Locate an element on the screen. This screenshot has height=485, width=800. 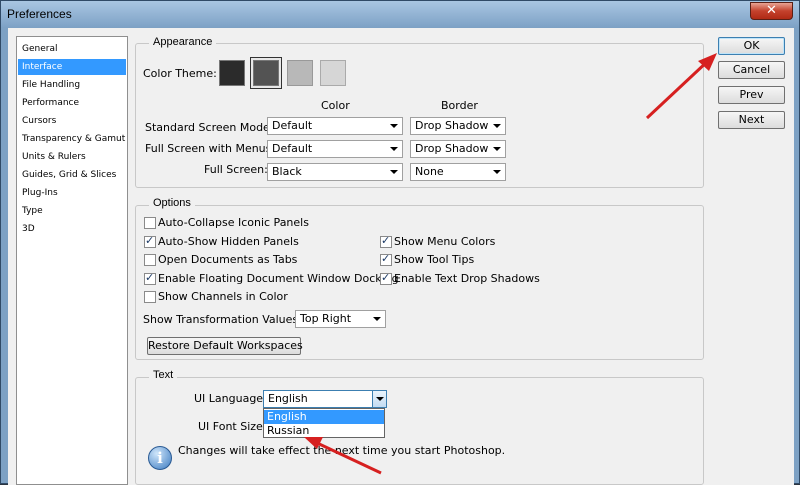
arrow-to-russian-icon is located at coordinates (343, 456).